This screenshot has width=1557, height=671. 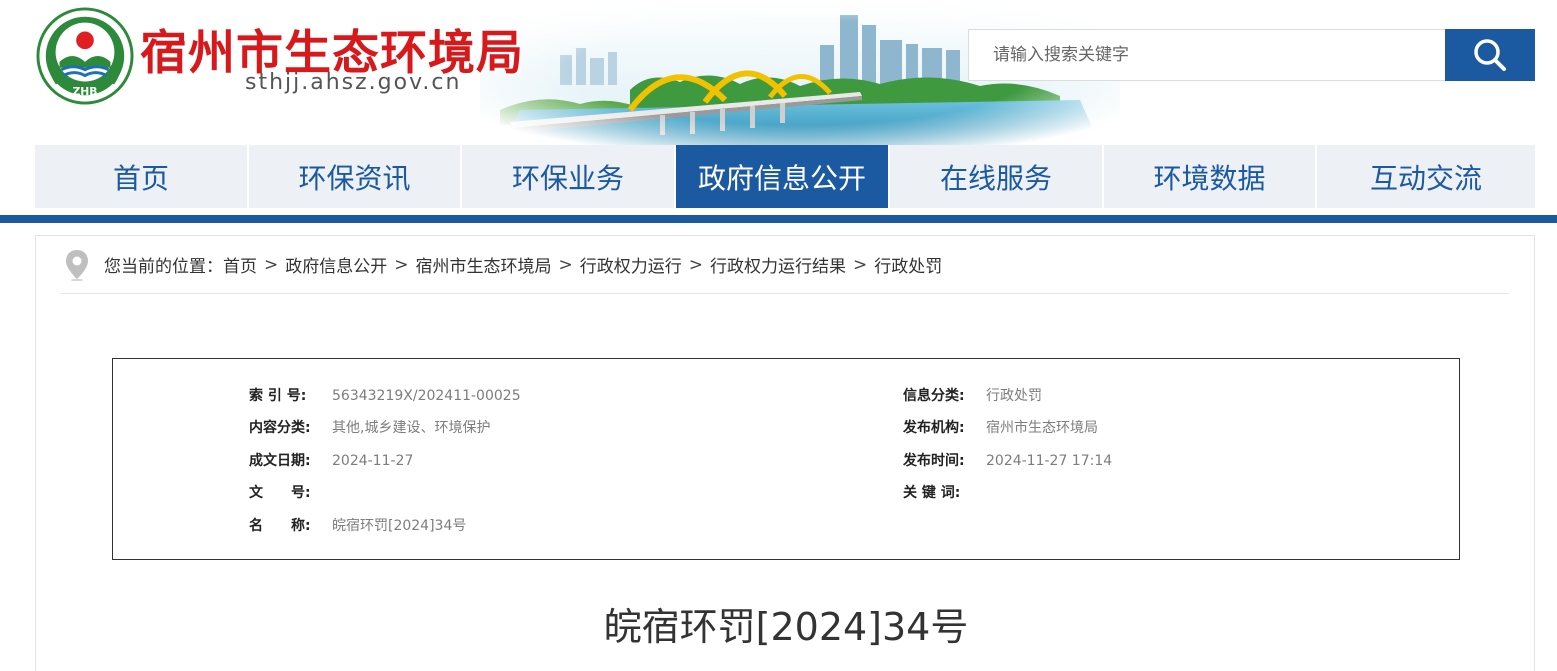 What do you see at coordinates (934, 428) in the screenshot?
I see `meta-label: 发布机构:` at bounding box center [934, 428].